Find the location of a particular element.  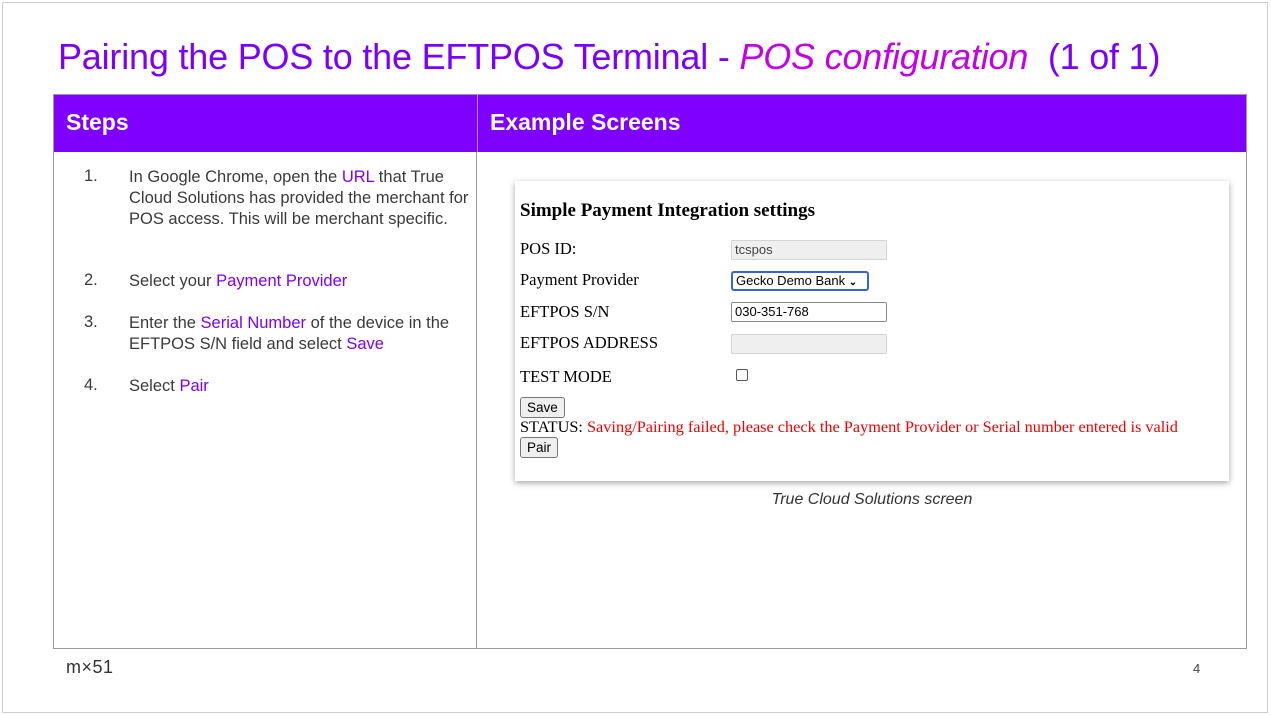

step-text-part: Select your is located at coordinates (173, 281).